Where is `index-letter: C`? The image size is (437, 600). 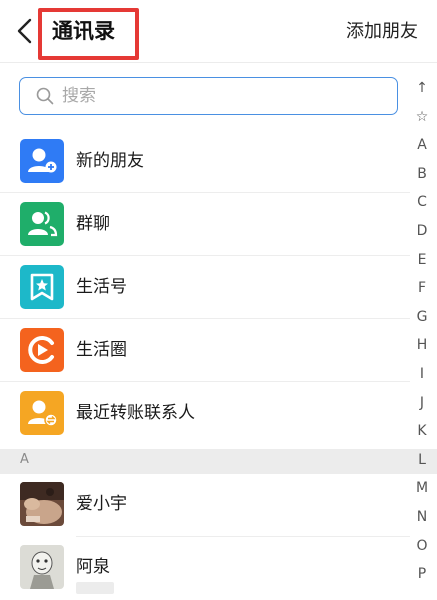 index-letter: C is located at coordinates (422, 202).